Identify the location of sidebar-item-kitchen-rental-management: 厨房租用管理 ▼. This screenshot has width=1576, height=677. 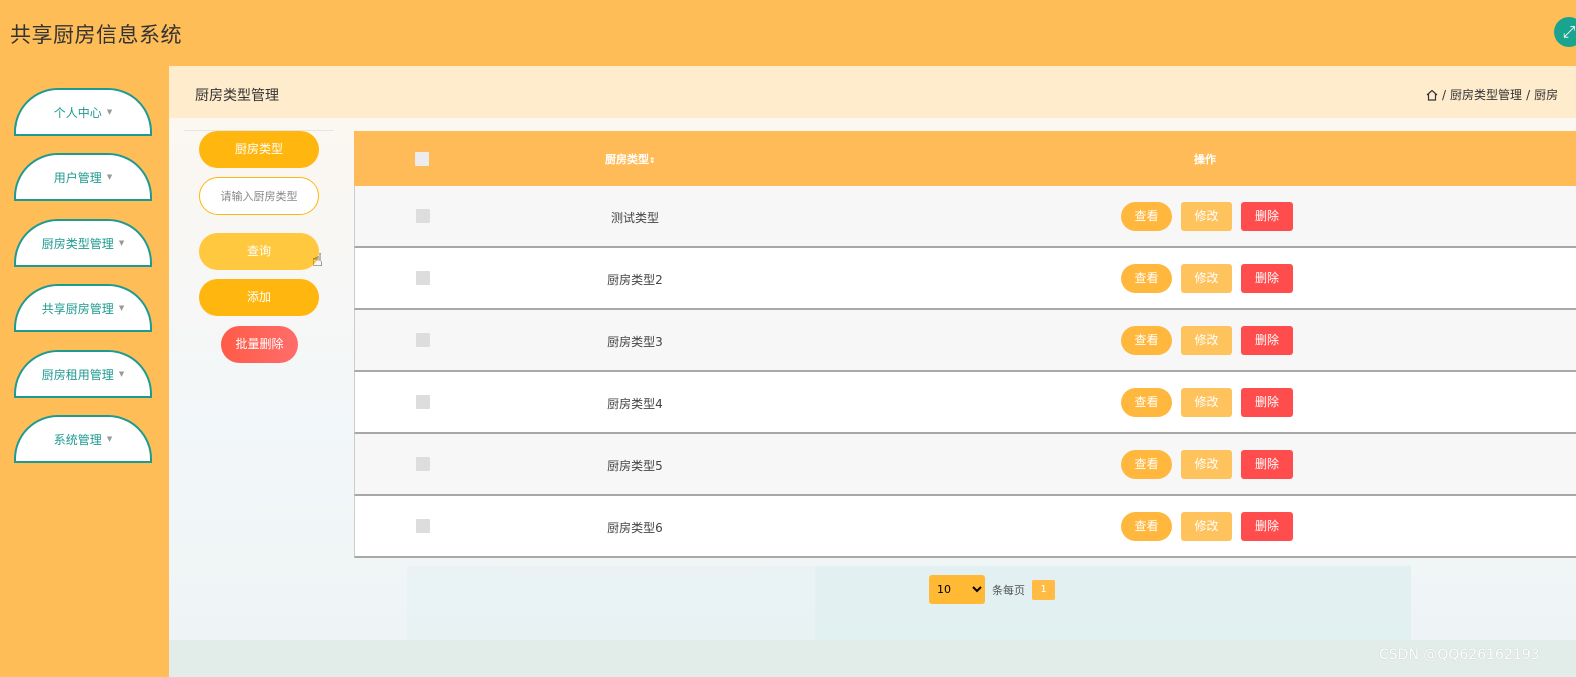
(83, 374).